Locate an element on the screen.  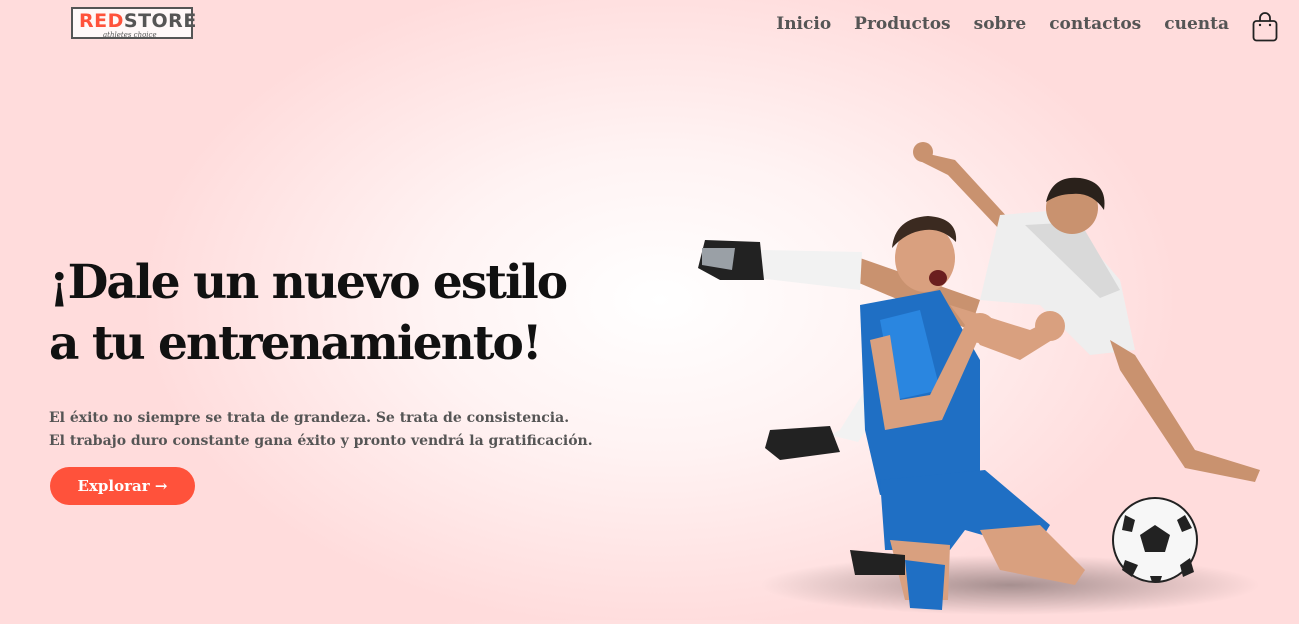
logo-brand-red: RED is located at coordinates (101, 21).